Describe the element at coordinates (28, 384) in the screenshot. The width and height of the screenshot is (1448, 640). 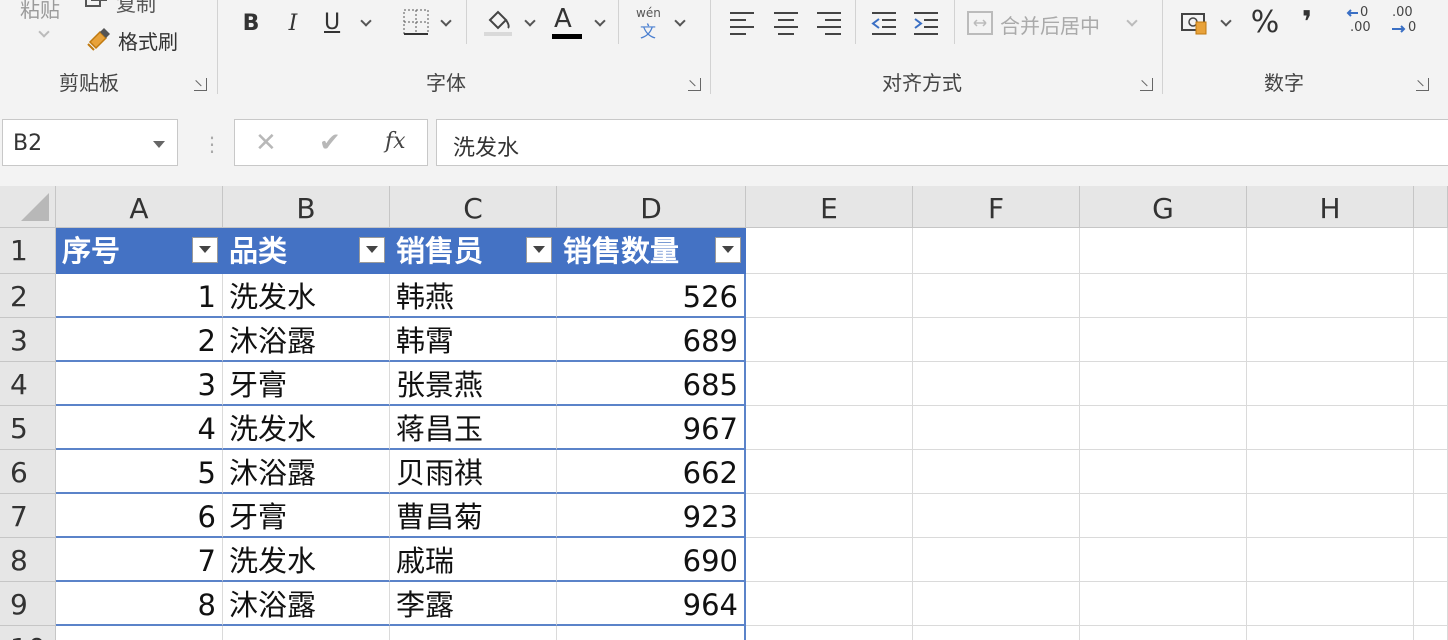
I see `row-header-4: 4` at that location.